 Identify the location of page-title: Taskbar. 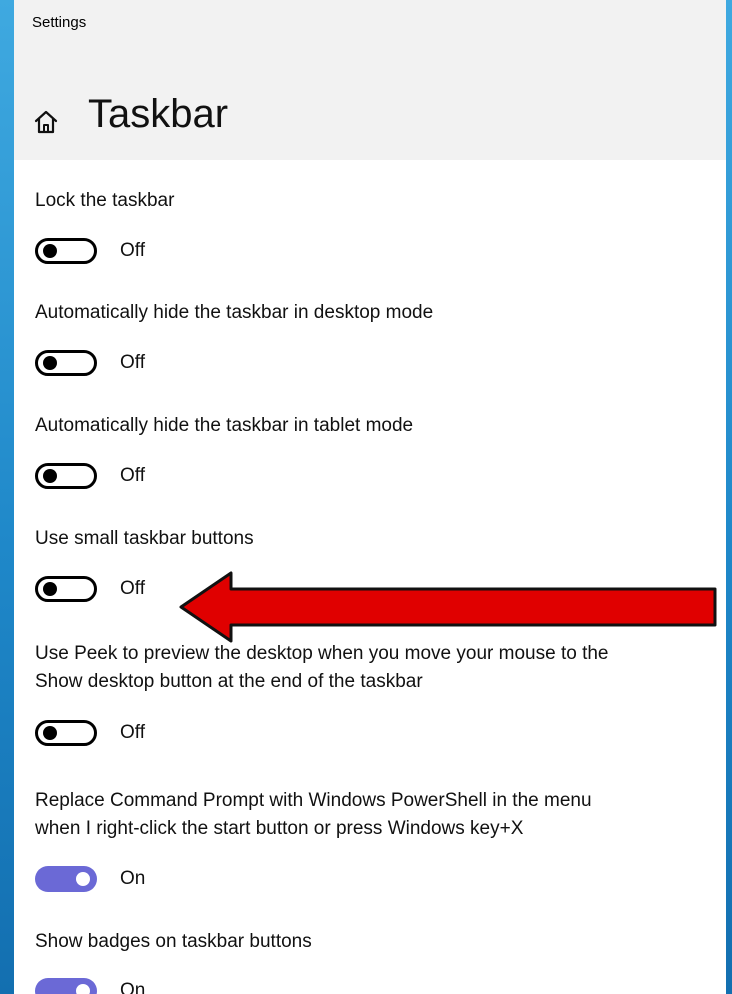
(158, 114).